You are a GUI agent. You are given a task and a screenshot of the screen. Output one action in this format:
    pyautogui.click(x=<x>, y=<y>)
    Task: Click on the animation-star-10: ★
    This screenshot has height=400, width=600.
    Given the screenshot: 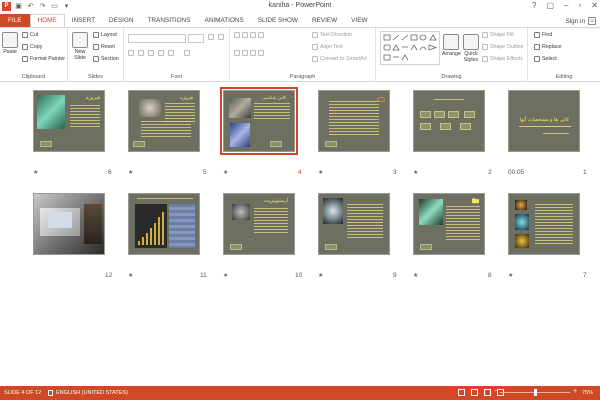 What is the action you would take?
    pyautogui.click(x=226, y=276)
    